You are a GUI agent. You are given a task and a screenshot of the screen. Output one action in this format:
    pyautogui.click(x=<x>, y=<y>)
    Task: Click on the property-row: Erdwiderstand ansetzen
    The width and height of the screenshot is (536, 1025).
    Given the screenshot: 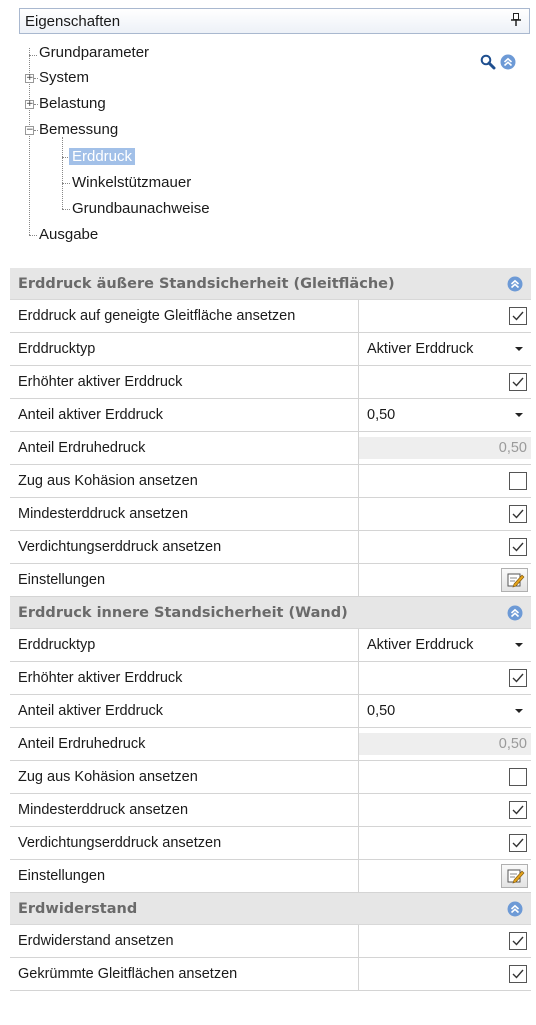 What is the action you would take?
    pyautogui.click(x=270, y=941)
    